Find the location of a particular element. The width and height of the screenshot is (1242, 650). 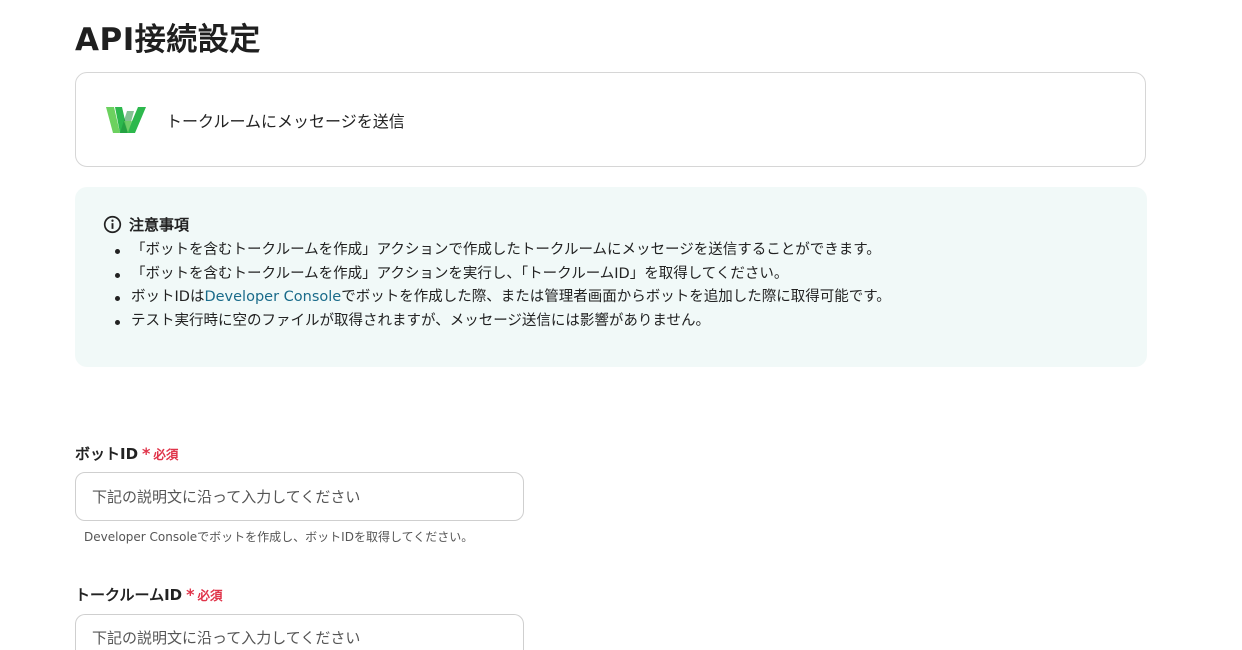

bot-id-label-text: ボットID is located at coordinates (107, 454).